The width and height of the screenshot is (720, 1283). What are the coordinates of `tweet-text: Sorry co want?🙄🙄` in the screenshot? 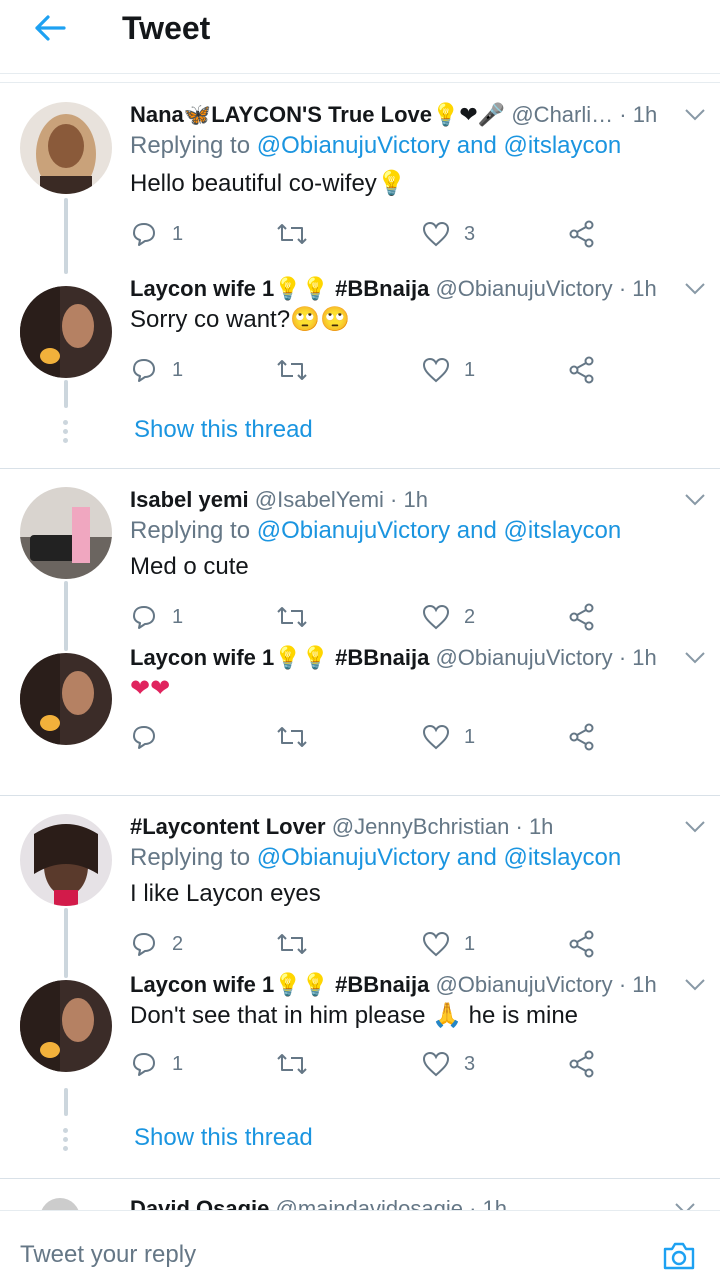 It's located at (240, 319).